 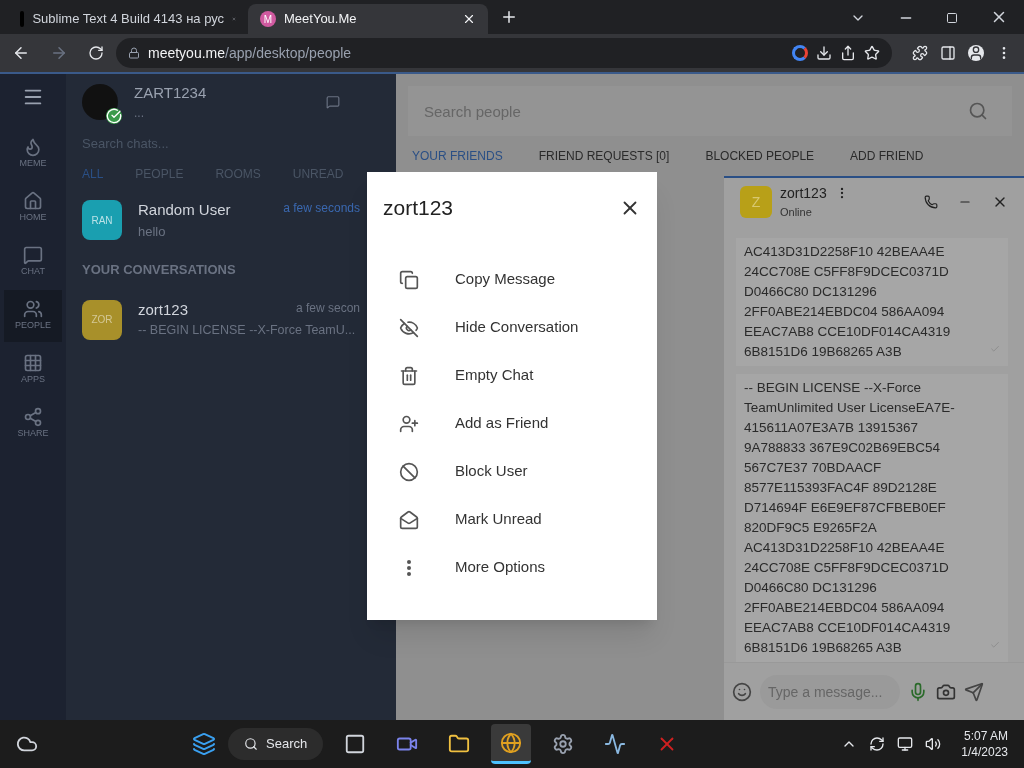 What do you see at coordinates (459, 744) in the screenshot?
I see `folder-icon` at bounding box center [459, 744].